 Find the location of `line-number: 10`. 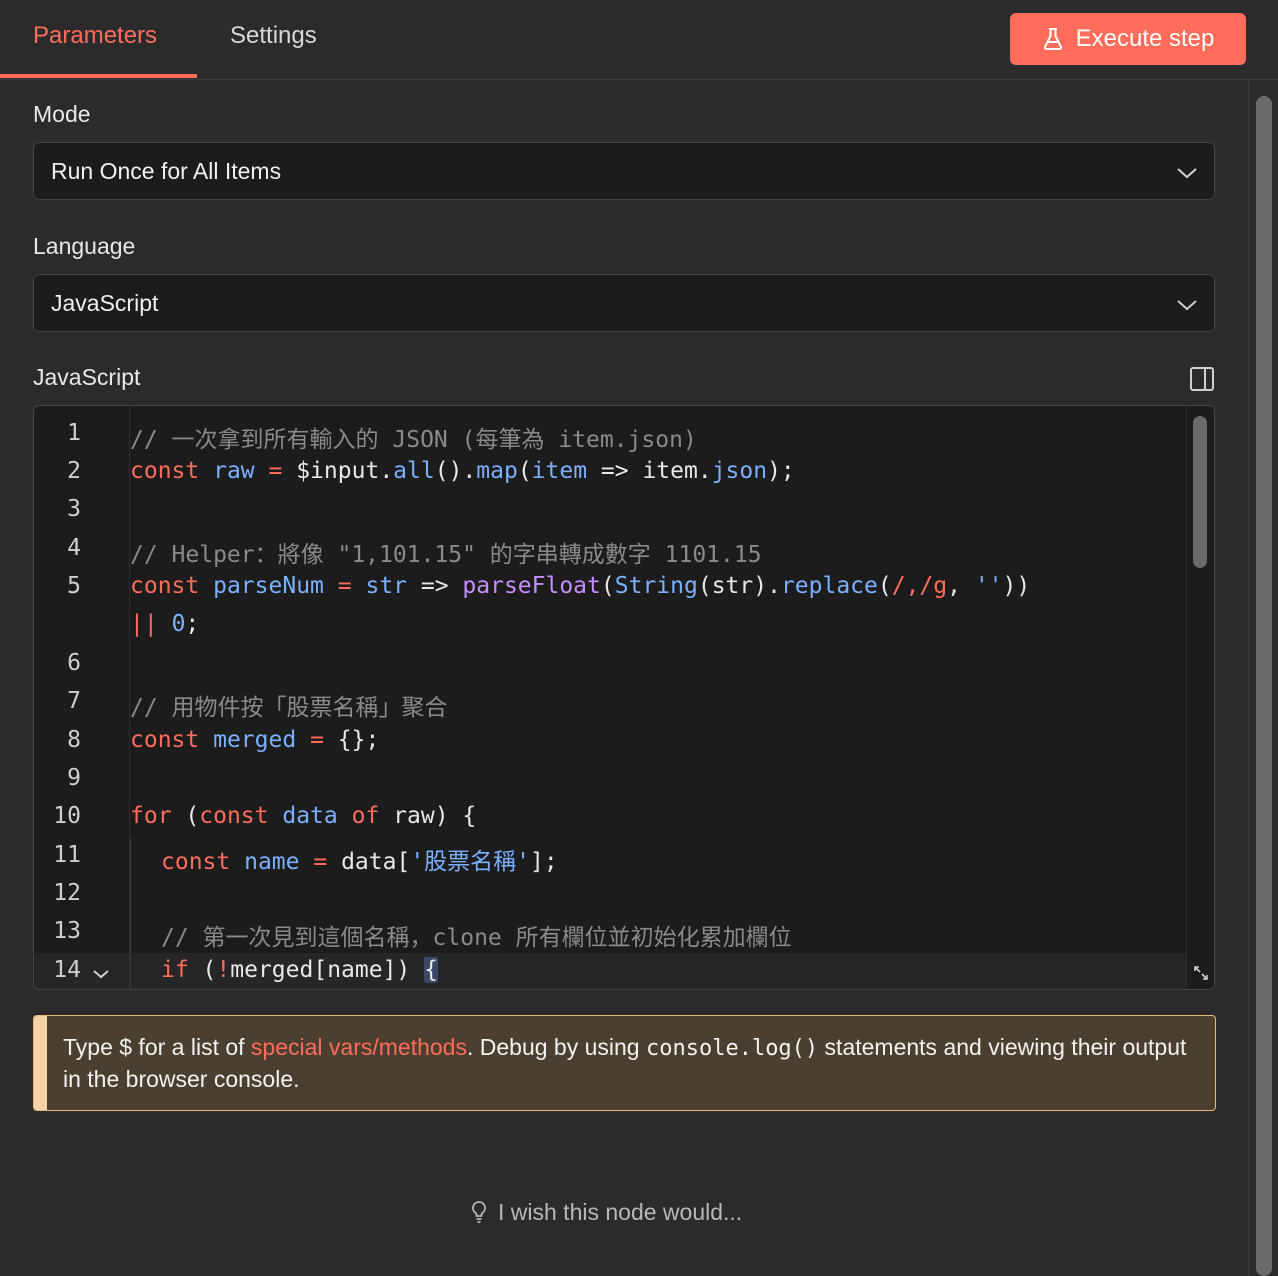

line-number: 10 is located at coordinates (67, 816).